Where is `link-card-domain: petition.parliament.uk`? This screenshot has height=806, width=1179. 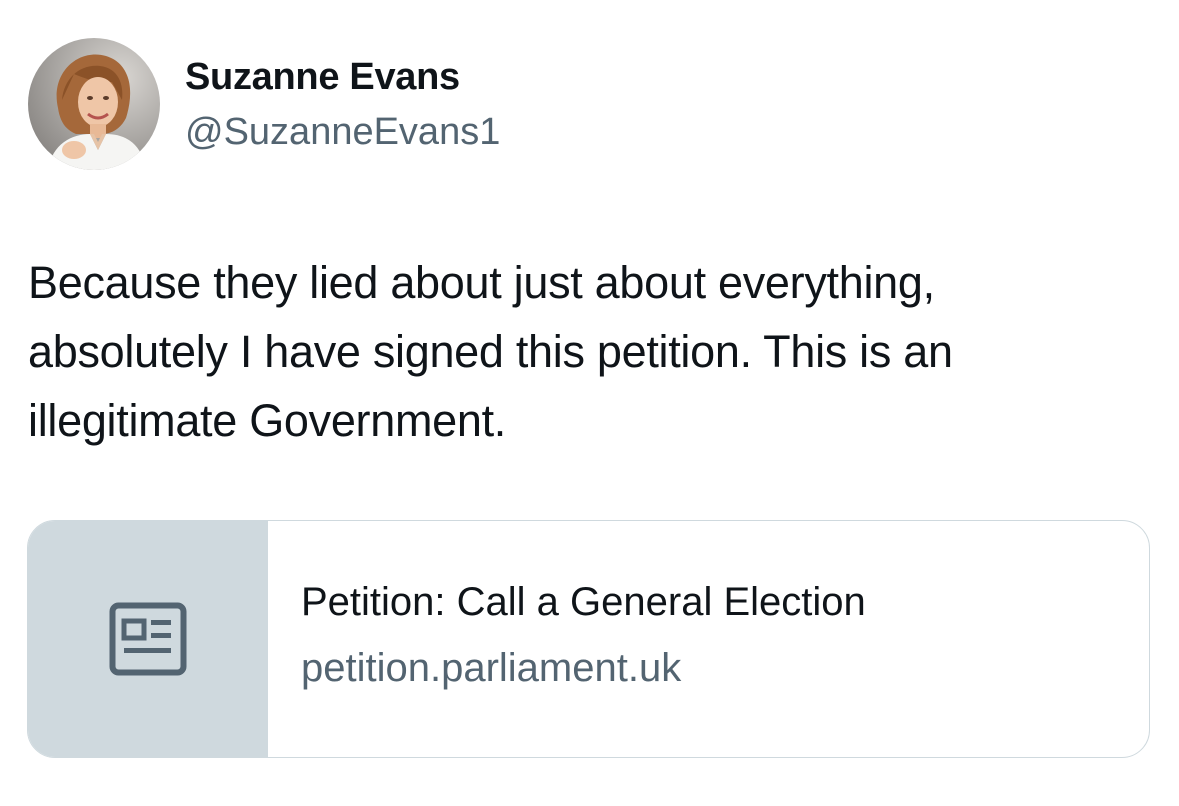
link-card-domain: petition.parliament.uk is located at coordinates (491, 668).